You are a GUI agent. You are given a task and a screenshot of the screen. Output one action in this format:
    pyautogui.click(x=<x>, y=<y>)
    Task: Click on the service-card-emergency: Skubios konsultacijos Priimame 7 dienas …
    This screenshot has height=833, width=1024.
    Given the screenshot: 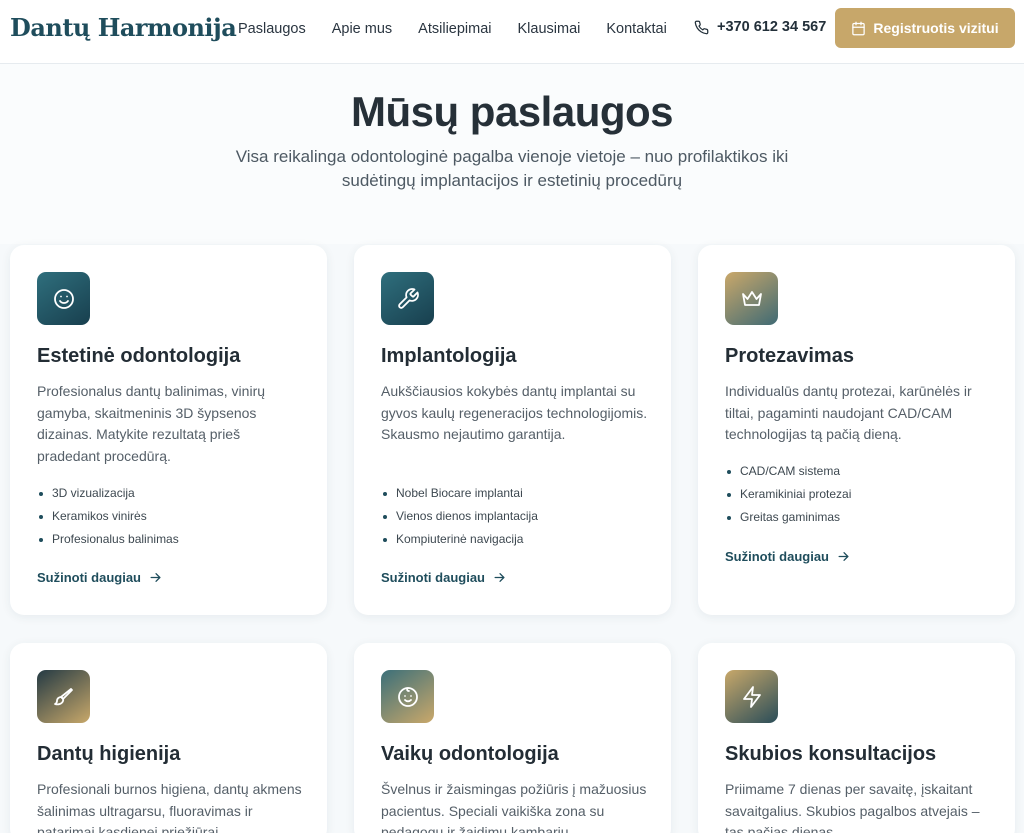 What is the action you would take?
    pyautogui.click(x=856, y=738)
    